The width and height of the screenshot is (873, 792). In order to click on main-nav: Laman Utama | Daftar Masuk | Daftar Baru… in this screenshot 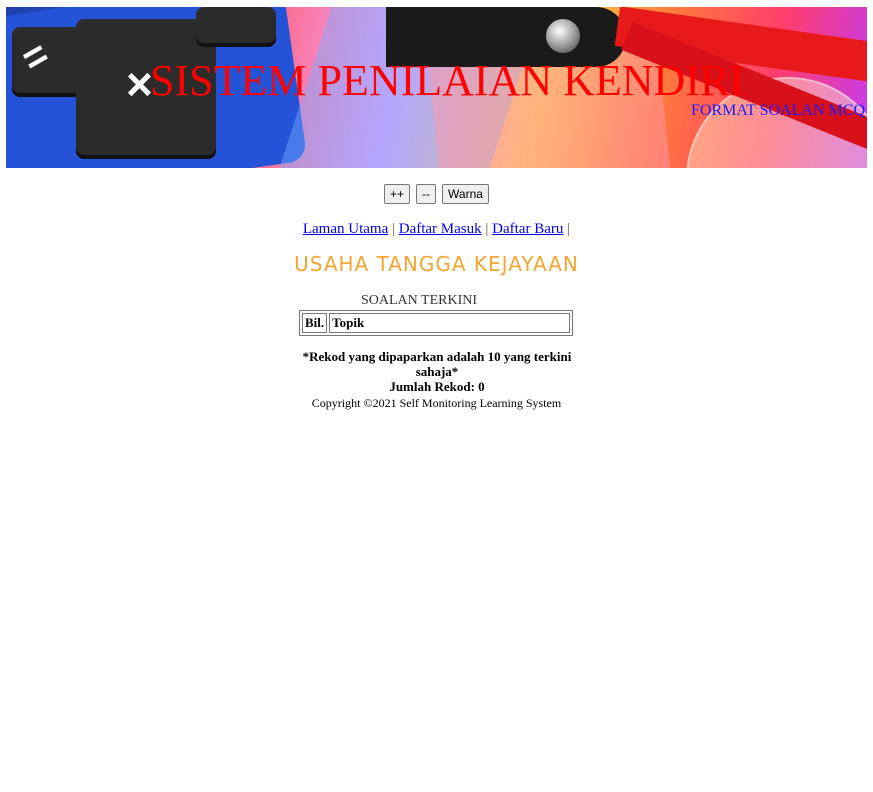, I will do `click(436, 229)`.